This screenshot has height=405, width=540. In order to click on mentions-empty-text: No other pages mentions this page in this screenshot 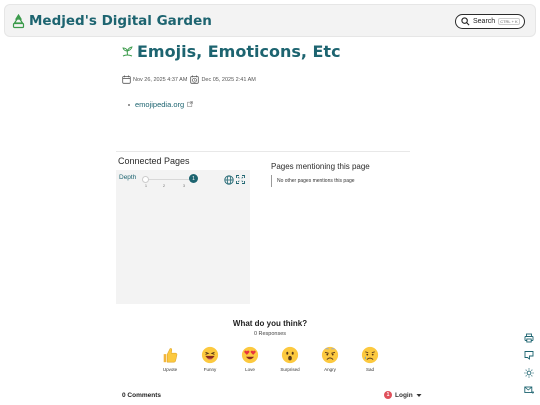, I will do `click(316, 181)`.